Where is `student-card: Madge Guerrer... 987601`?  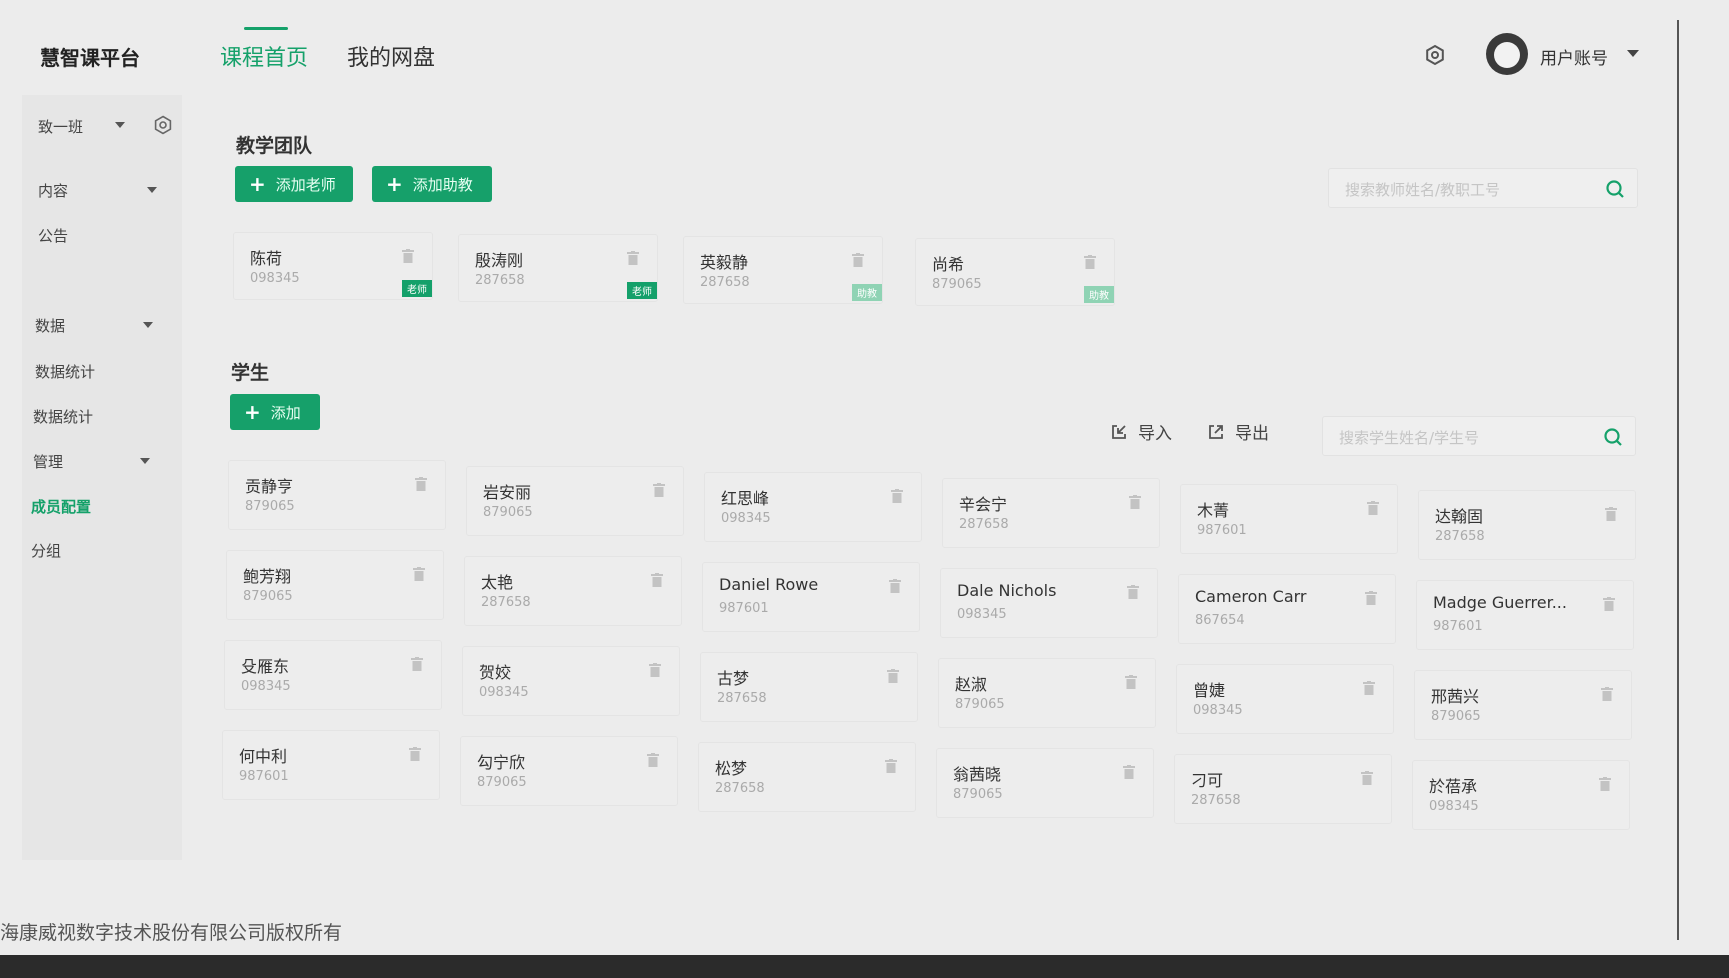 student-card: Madge Guerrer... 987601 is located at coordinates (1525, 615).